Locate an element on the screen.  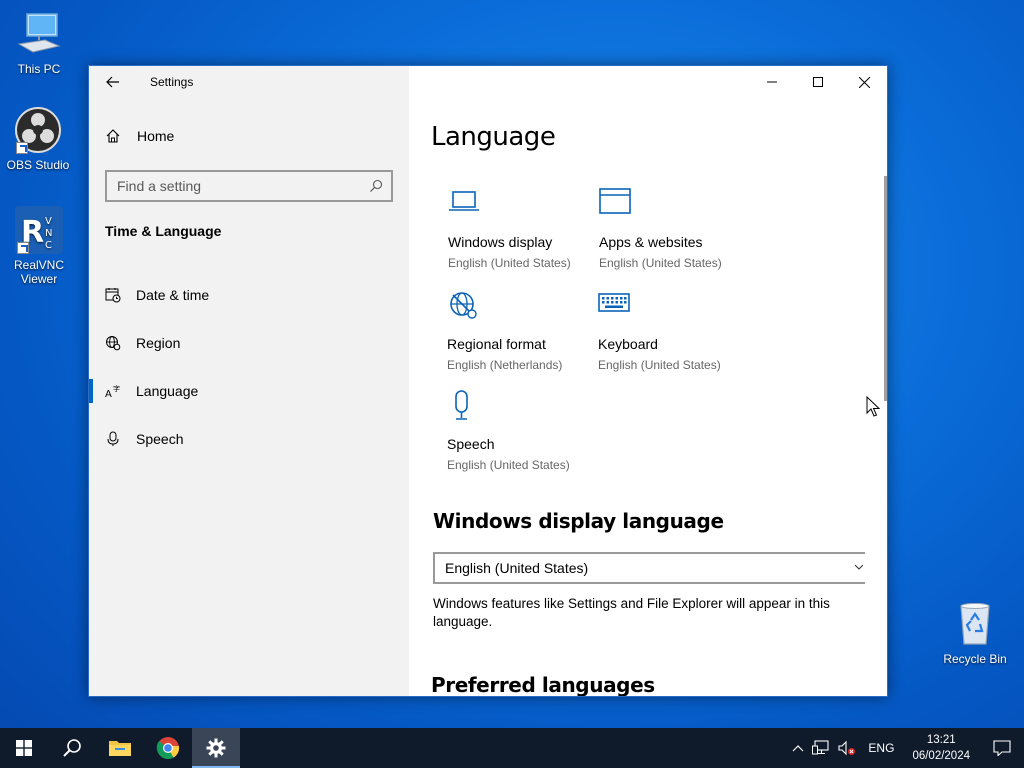
desktop-icon-realvnc-viewer: R V N C RealVNC Viewer is located at coordinates (39, 246).